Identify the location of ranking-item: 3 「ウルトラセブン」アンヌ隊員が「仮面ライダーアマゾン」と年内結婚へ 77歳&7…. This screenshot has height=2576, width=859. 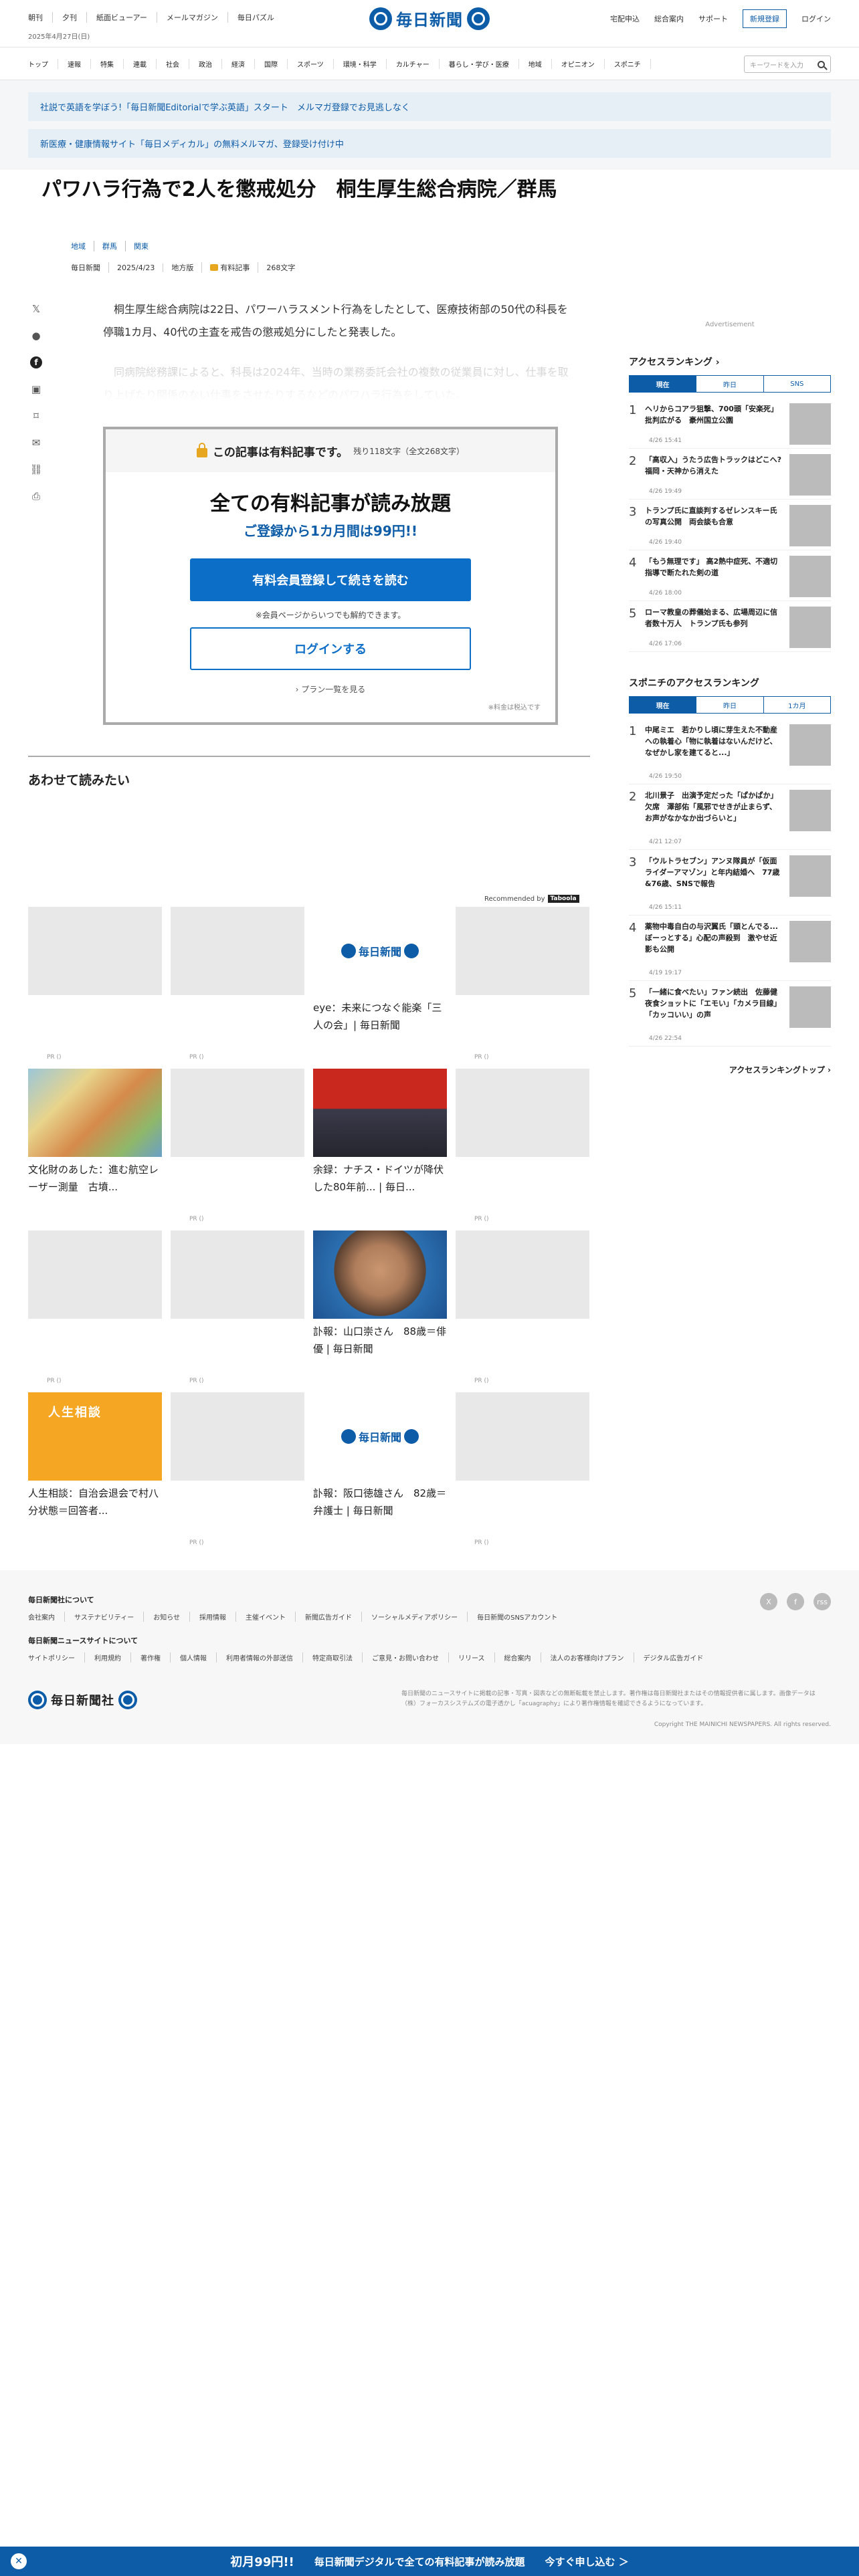
(730, 883).